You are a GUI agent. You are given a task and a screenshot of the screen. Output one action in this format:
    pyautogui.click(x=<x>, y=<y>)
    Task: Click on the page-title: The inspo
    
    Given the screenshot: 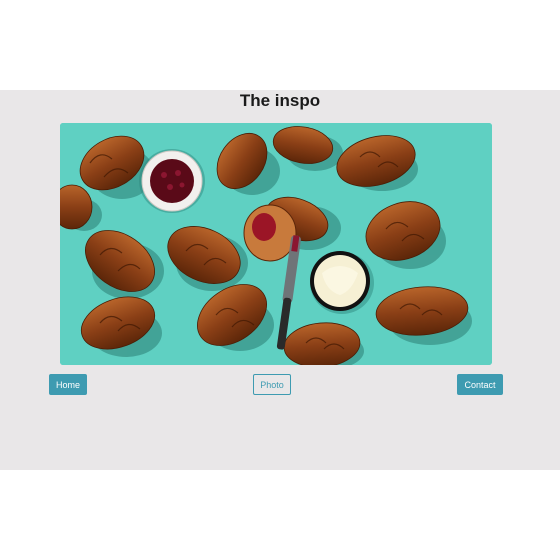 What is the action you would take?
    pyautogui.click(x=280, y=100)
    